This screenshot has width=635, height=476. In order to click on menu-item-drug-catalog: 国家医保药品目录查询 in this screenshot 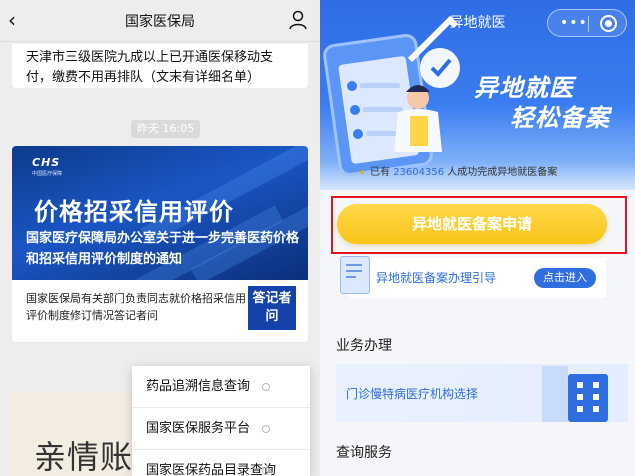, I will do `click(221, 463)`.